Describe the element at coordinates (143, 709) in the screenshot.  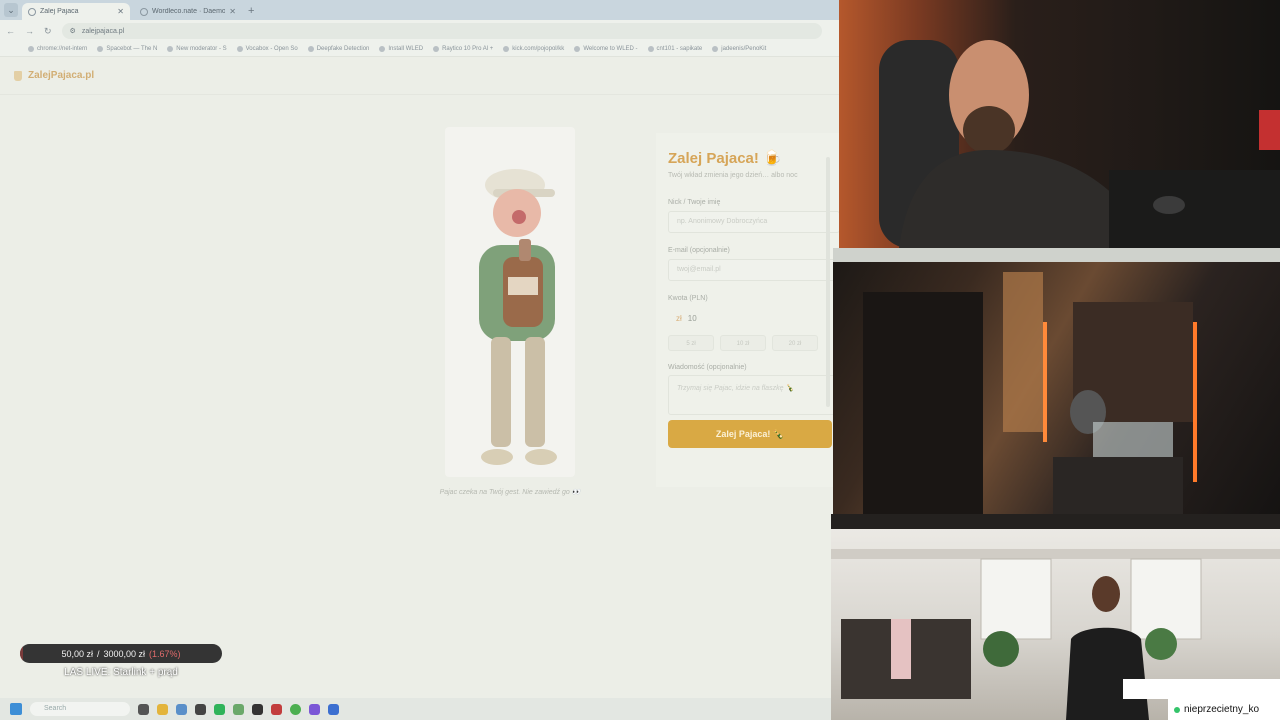
I see `task-view-icon` at that location.